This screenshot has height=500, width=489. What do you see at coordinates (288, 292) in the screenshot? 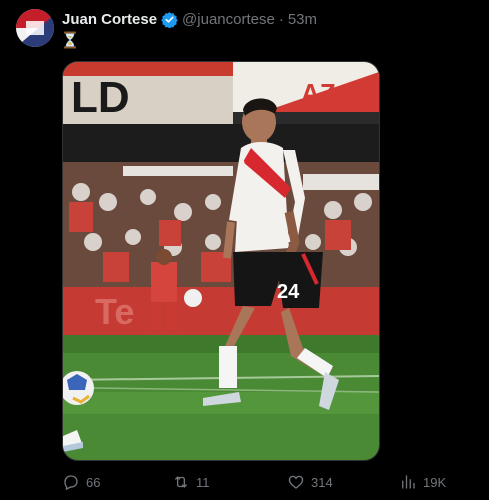
I see `shirt-number: 24` at bounding box center [288, 292].